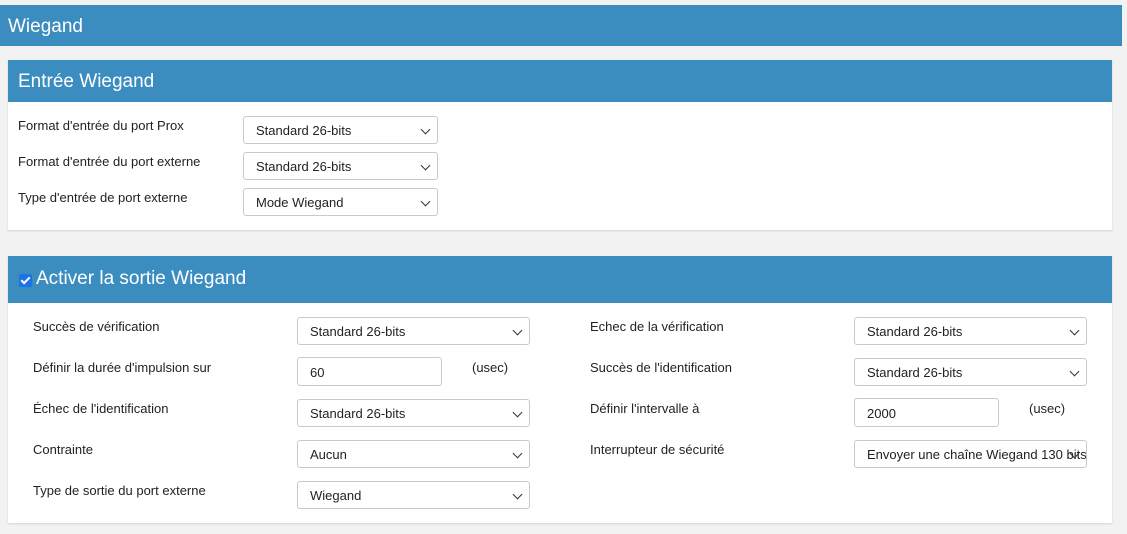 Image resolution: width=1127 pixels, height=534 pixels. I want to click on ident-failure-select: Standard 26-bits, so click(413, 413).